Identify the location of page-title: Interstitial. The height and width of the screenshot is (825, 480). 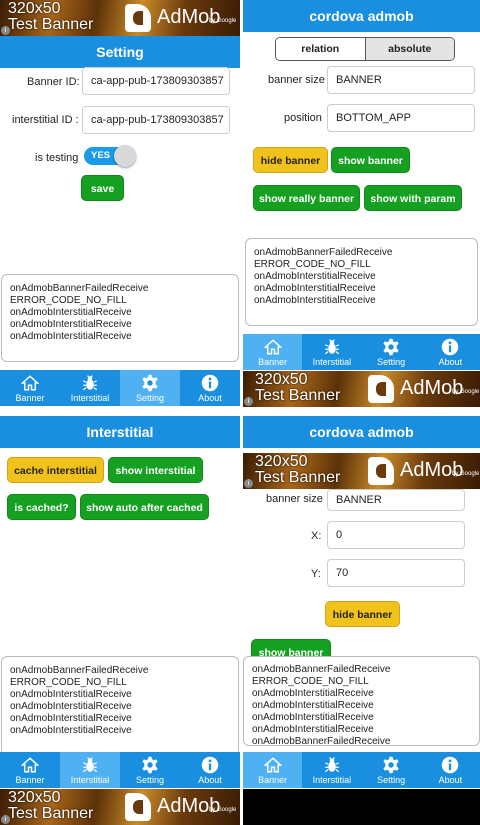
(120, 432).